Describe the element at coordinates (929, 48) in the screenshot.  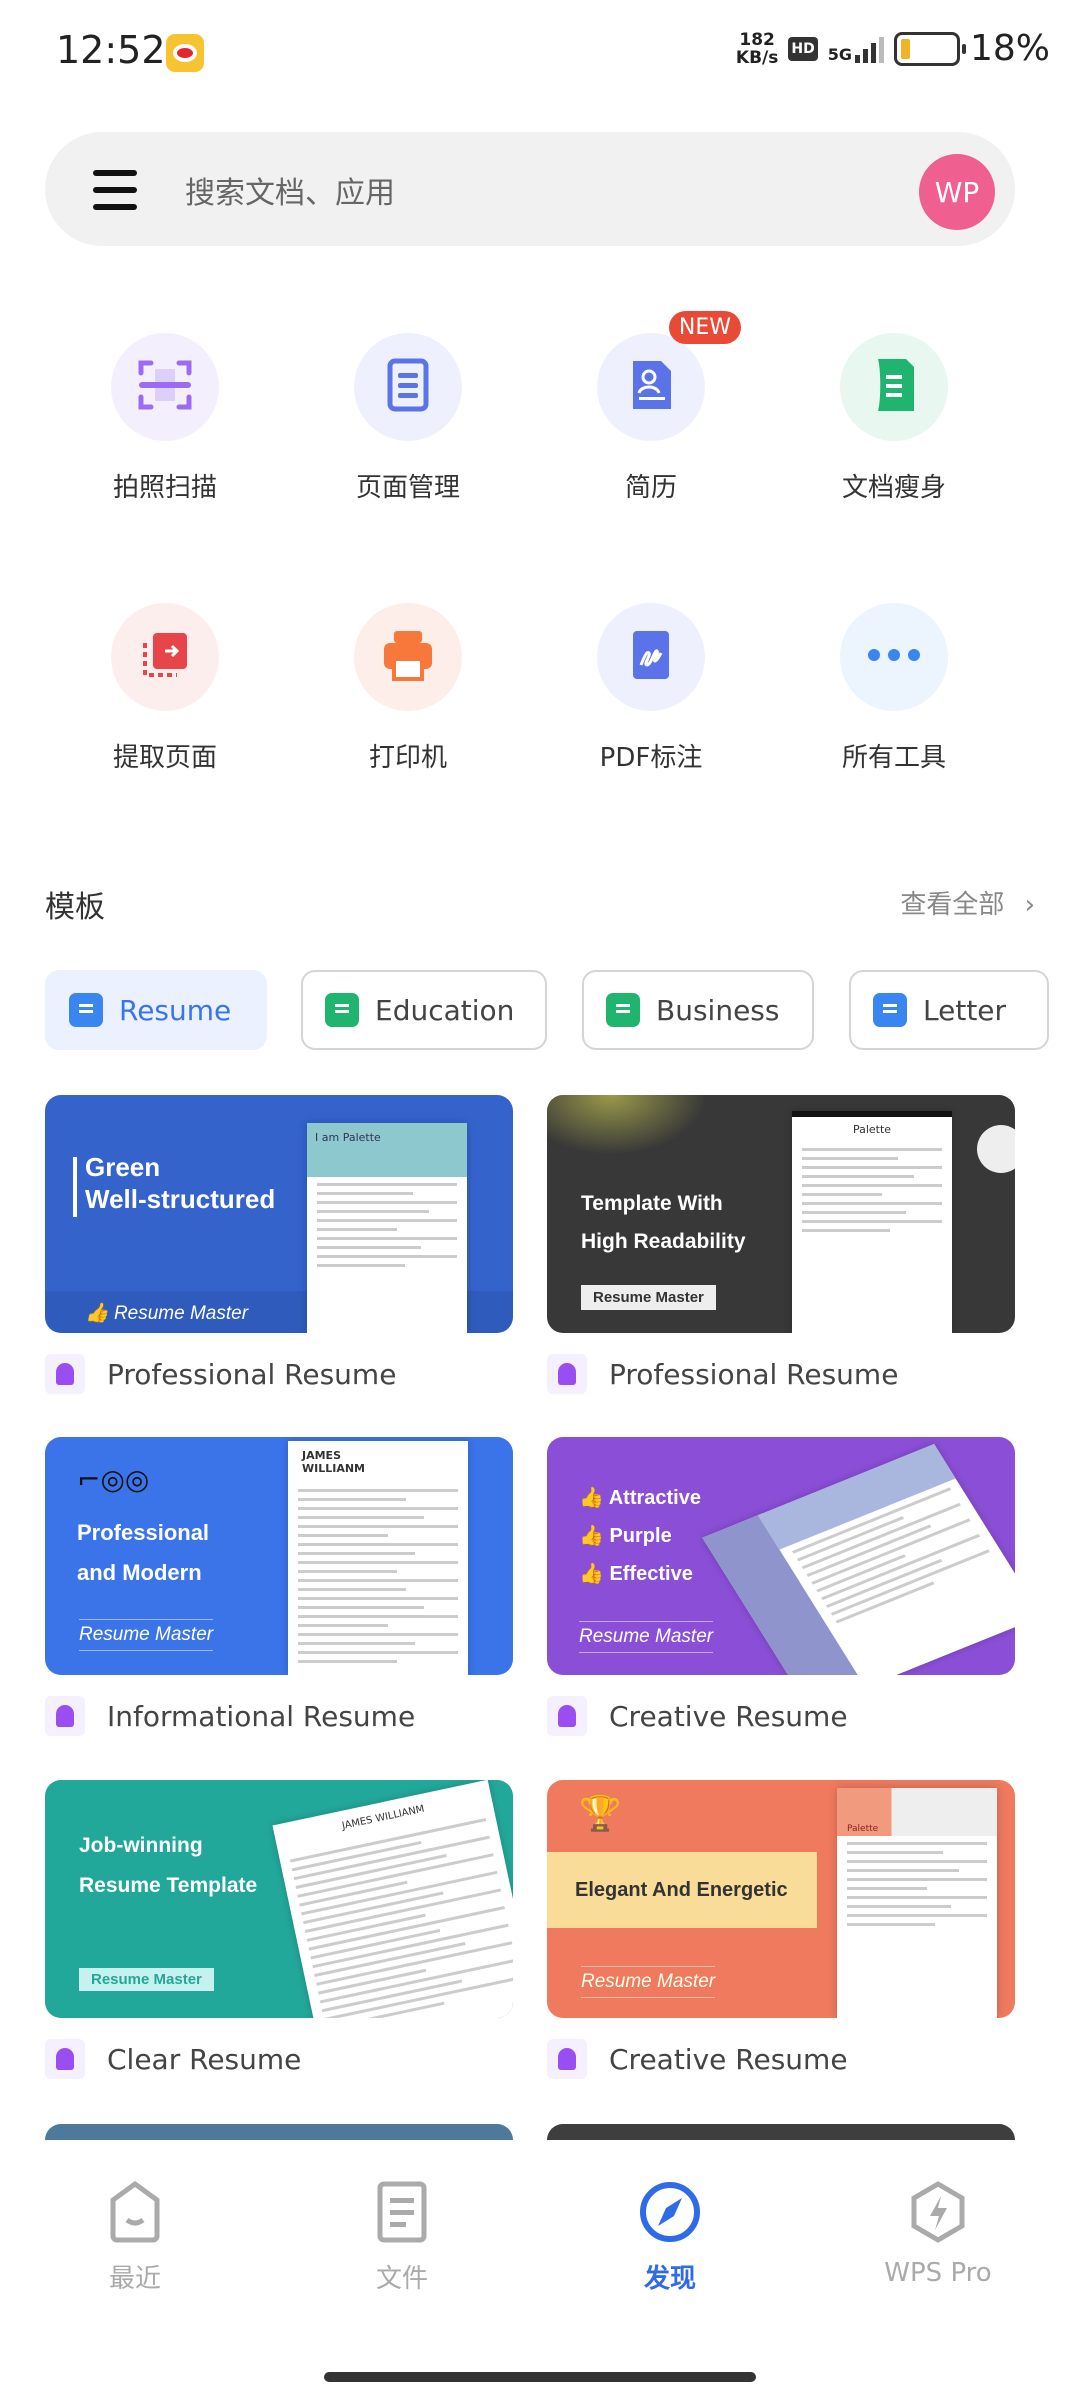
I see `battery-icon` at that location.